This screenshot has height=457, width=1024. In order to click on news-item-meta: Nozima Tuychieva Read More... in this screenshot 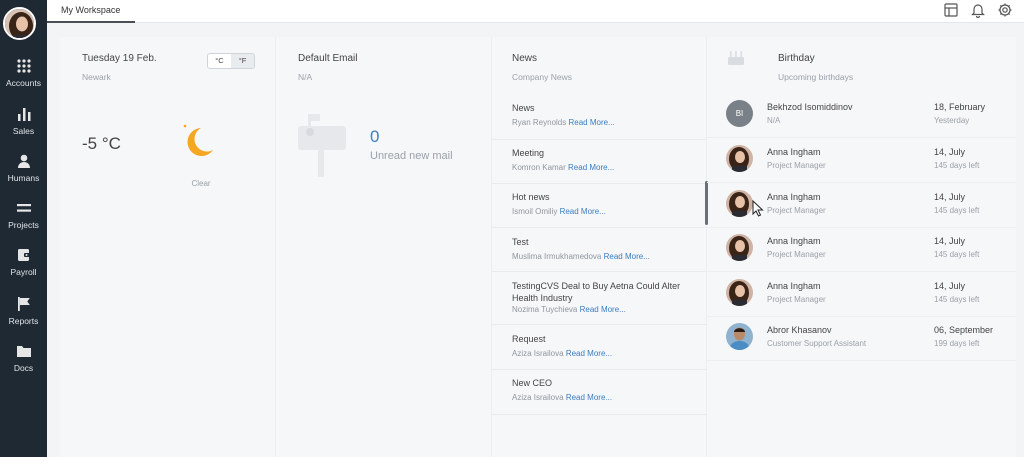, I will do `click(609, 309)`.